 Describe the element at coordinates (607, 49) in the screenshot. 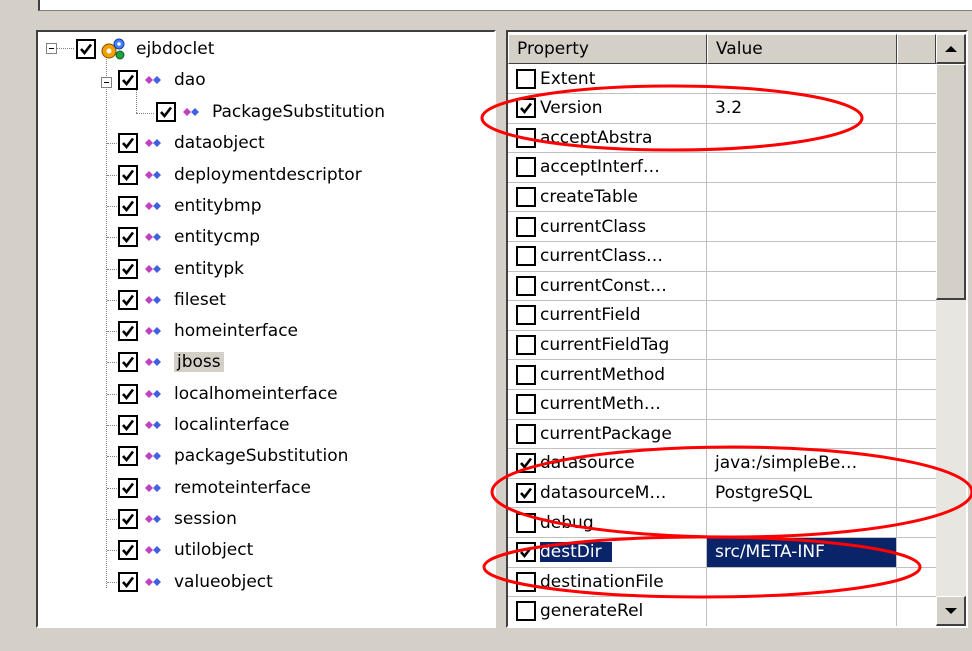

I see `column-header-property: Property` at that location.